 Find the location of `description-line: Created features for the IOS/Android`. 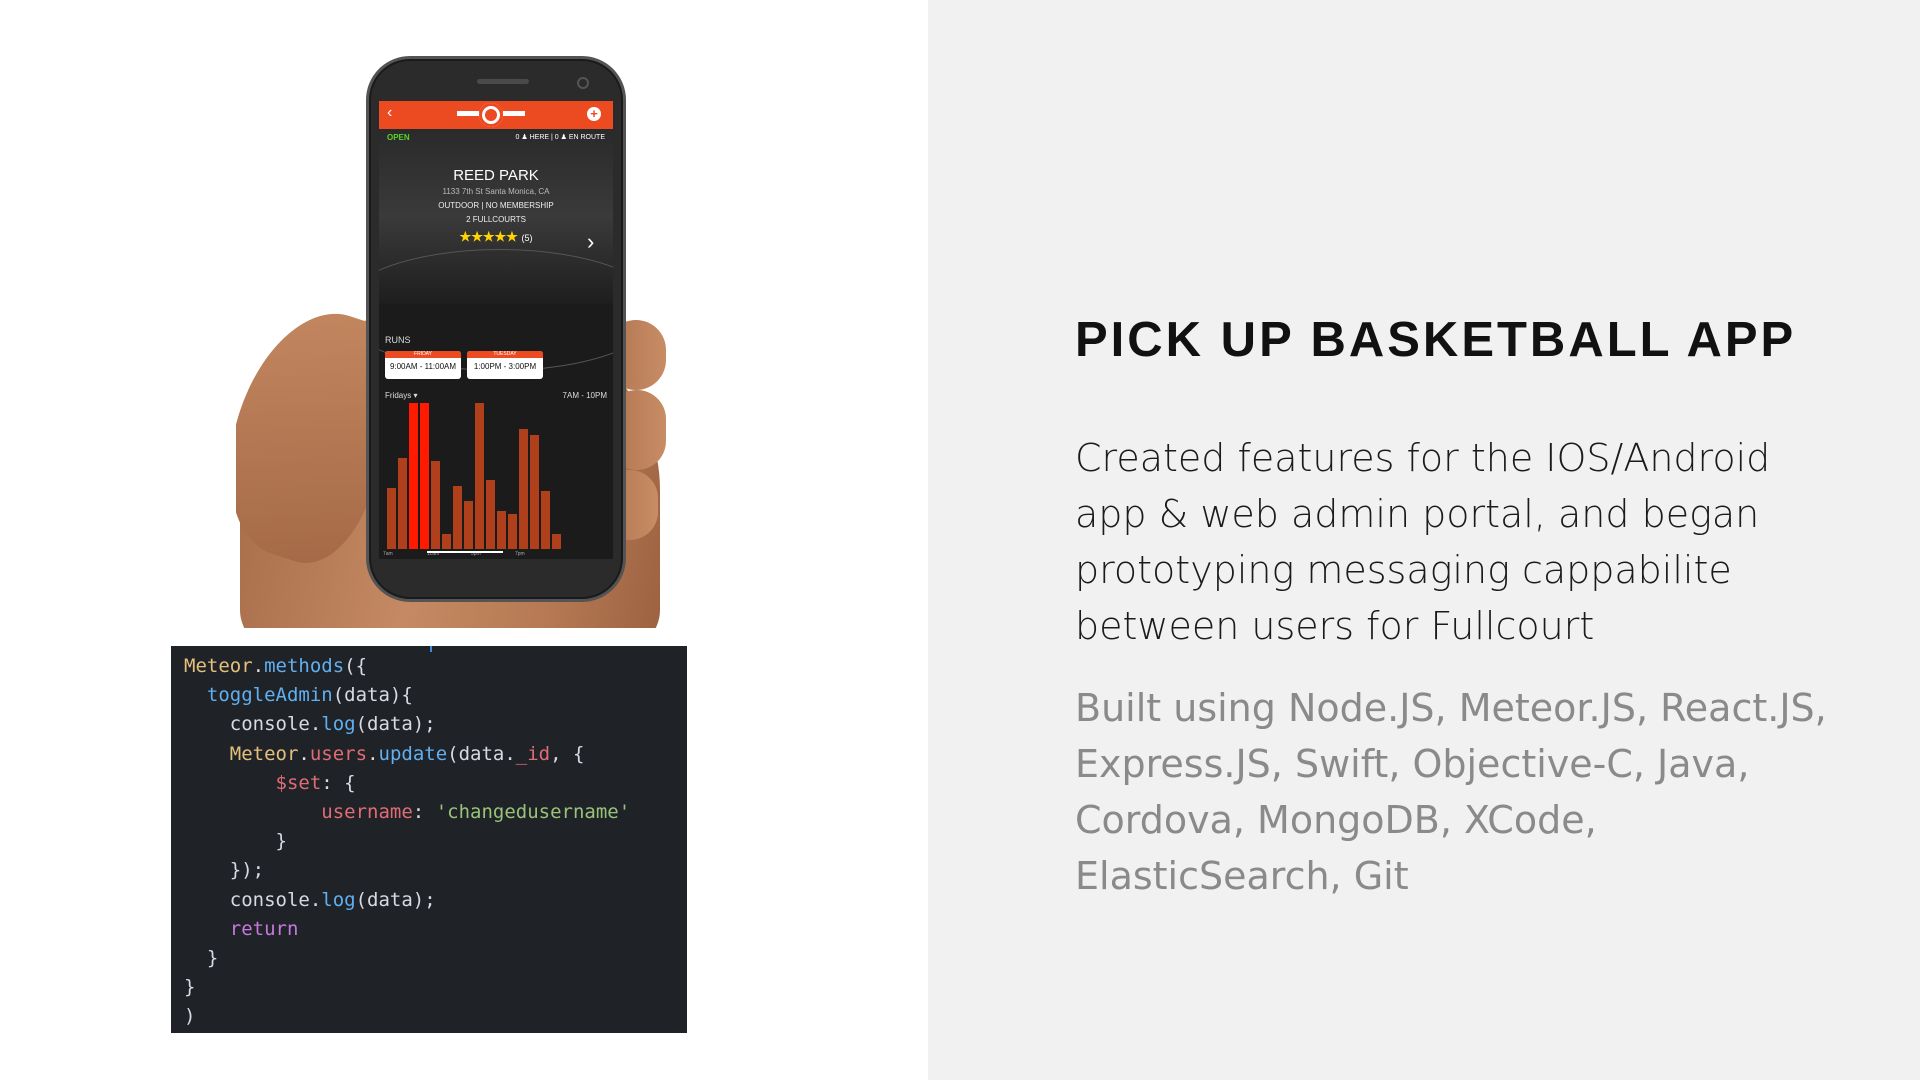

description-line: Created features for the IOS/Android is located at coordinates (1423, 458).